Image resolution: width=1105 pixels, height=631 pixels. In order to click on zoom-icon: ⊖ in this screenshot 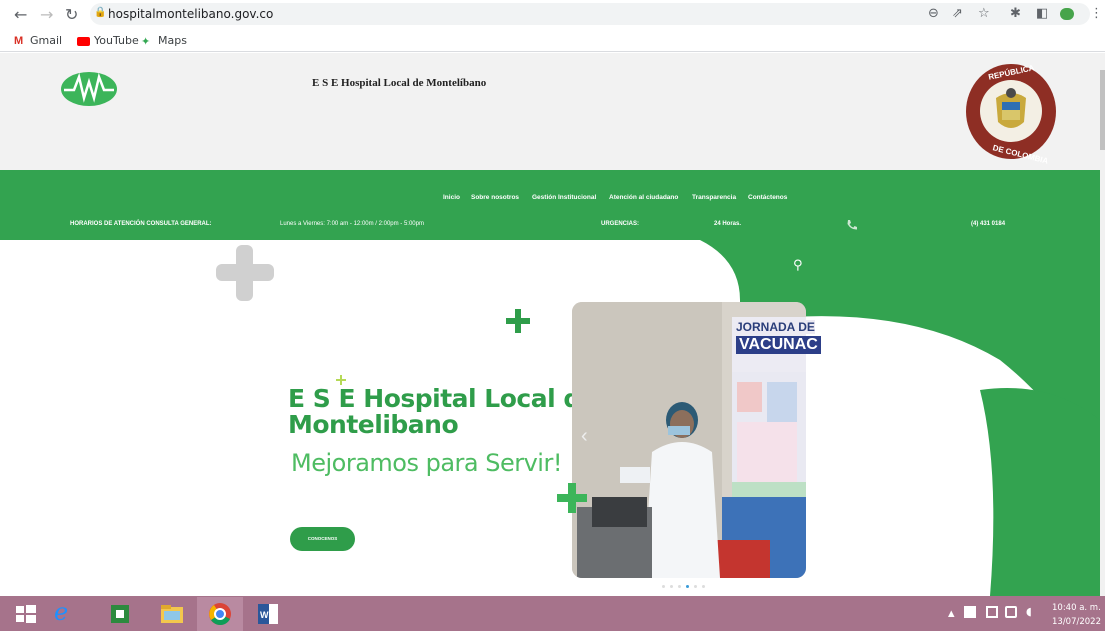, I will do `click(933, 13)`.